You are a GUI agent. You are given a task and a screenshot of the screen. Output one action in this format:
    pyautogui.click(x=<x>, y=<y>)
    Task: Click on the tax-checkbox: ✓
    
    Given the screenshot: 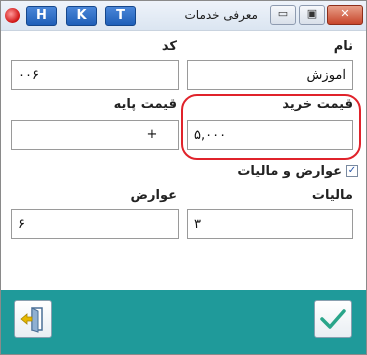 What is the action you would take?
    pyautogui.click(x=352, y=171)
    